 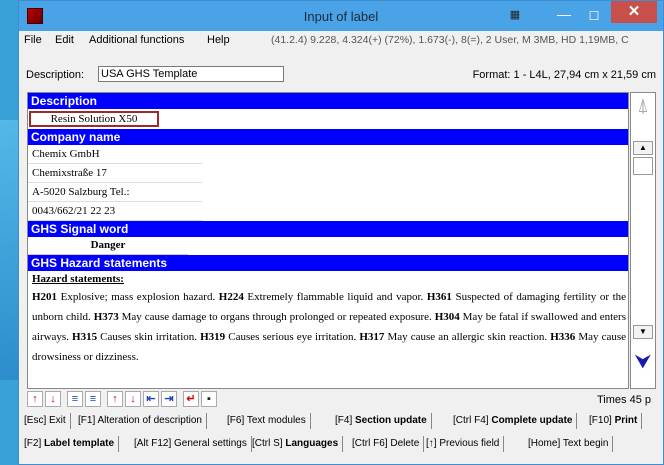 I want to click on hazard-code: H361, so click(x=439, y=297).